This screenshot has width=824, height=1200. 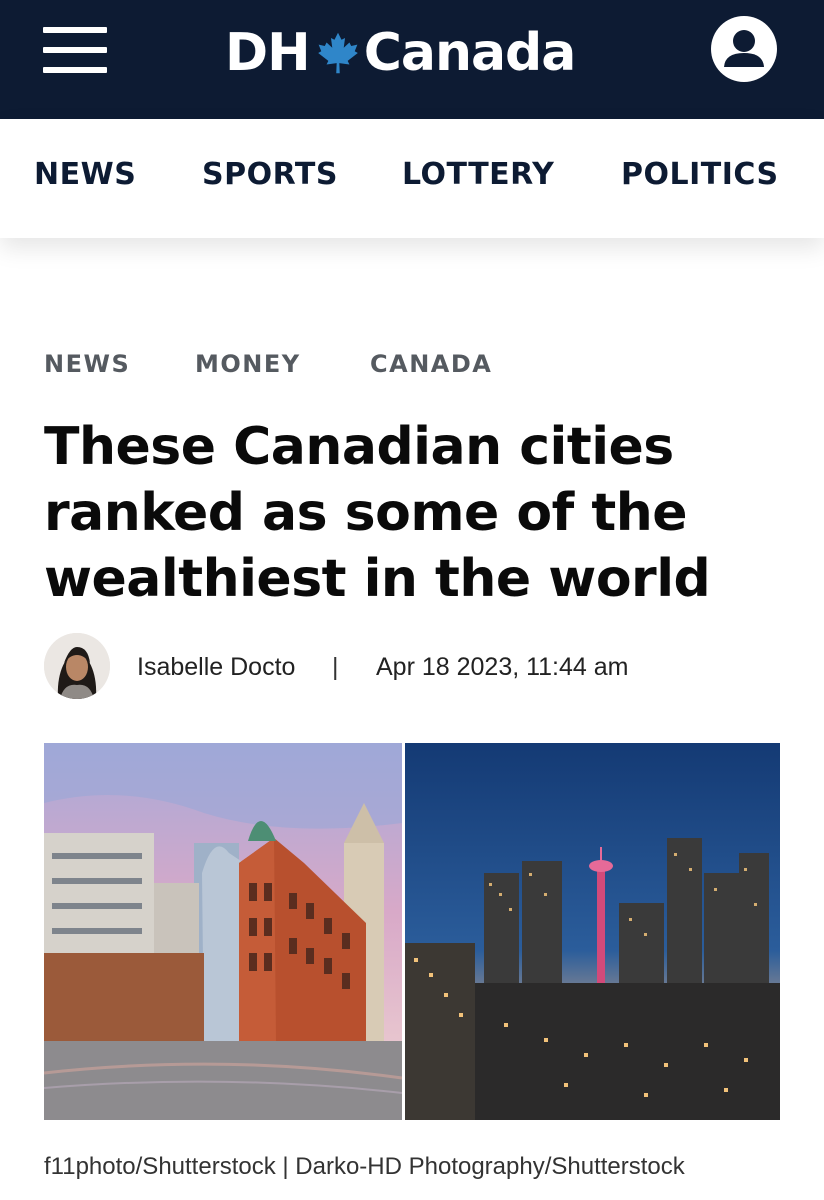 I want to click on site-logo: DH Canada, so click(x=415, y=53).